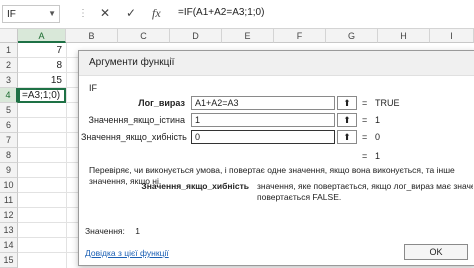 Image resolution: width=474 pixels, height=268 pixels. I want to click on column-header-f: F, so click(300, 36).